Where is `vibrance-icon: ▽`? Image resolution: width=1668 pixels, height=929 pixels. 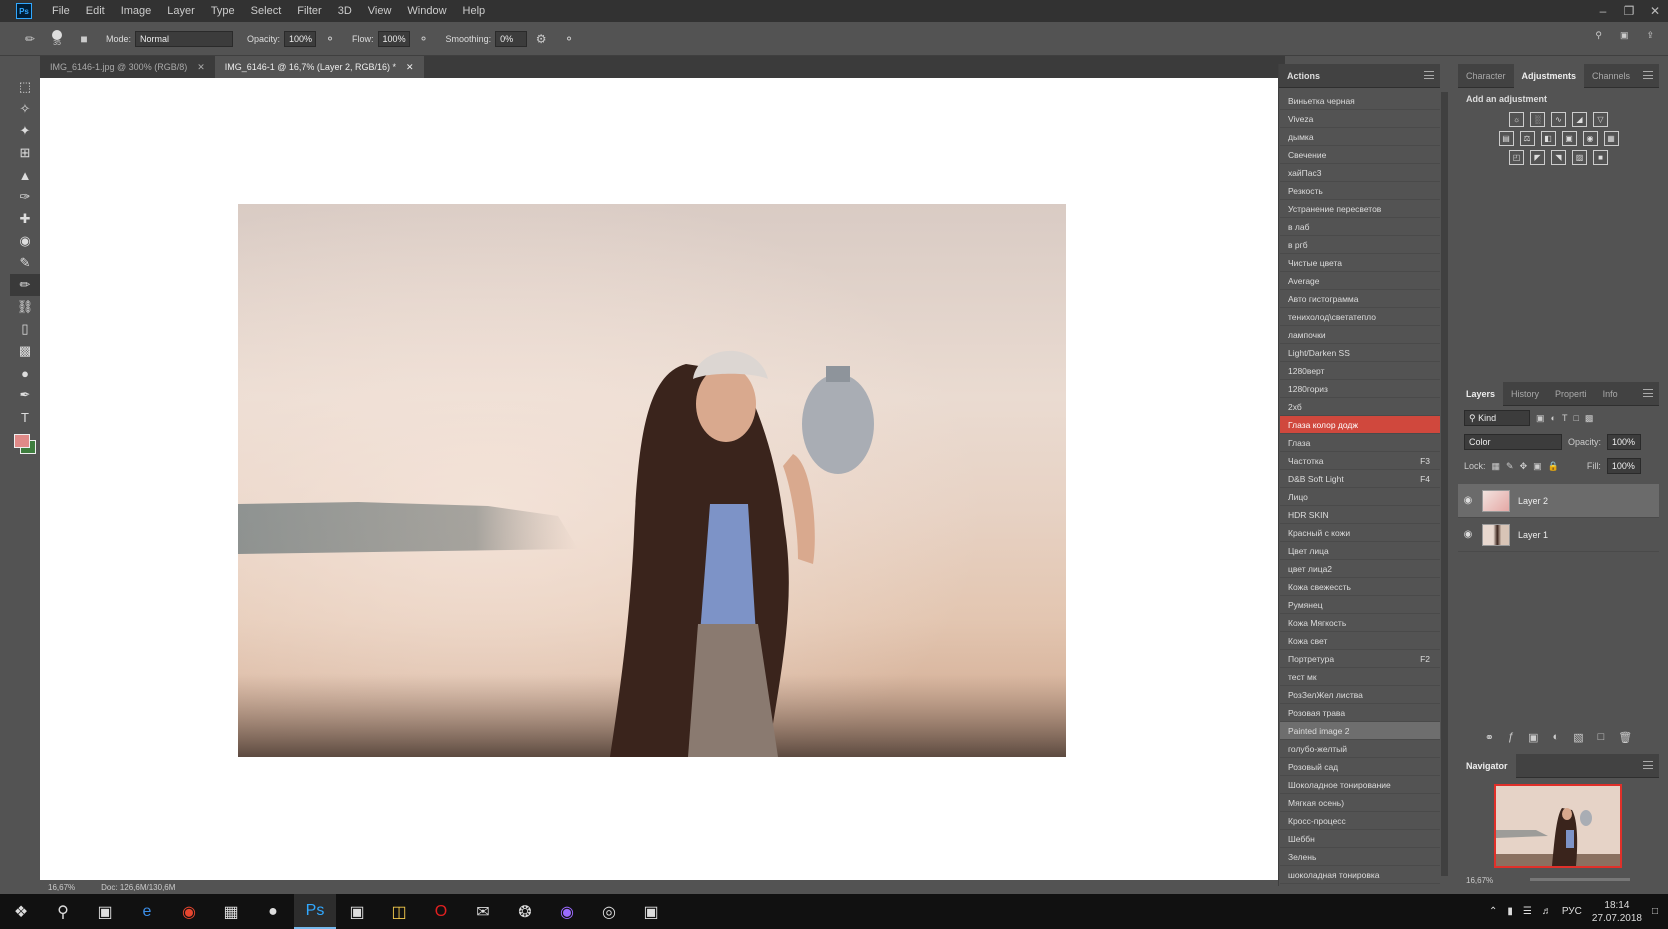 vibrance-icon: ▽ is located at coordinates (1600, 119).